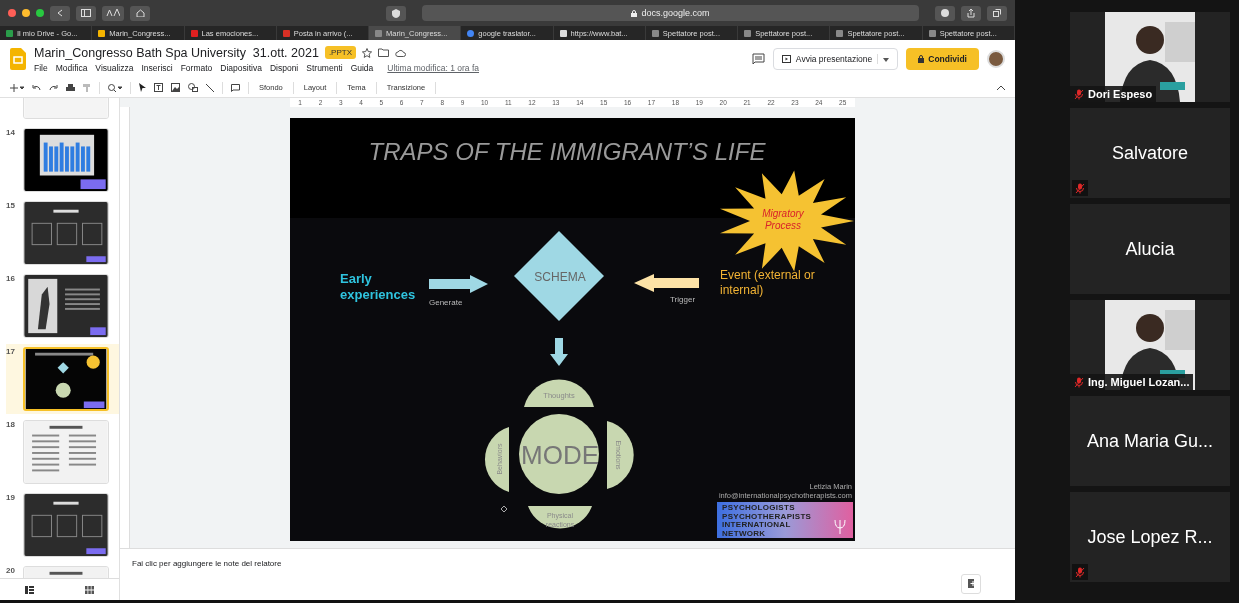  I want to click on address-bar: docs.google.com, so click(670, 13).